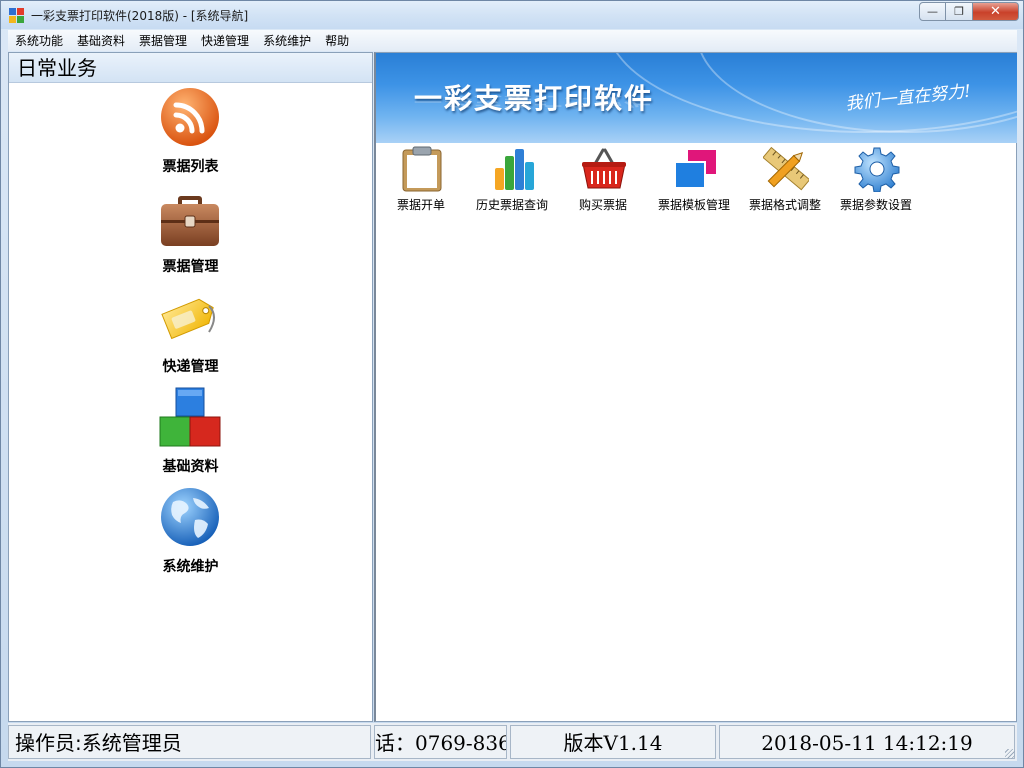  What do you see at coordinates (190, 367) in the screenshot?
I see `nav-item-label: 快递管理` at bounding box center [190, 367].